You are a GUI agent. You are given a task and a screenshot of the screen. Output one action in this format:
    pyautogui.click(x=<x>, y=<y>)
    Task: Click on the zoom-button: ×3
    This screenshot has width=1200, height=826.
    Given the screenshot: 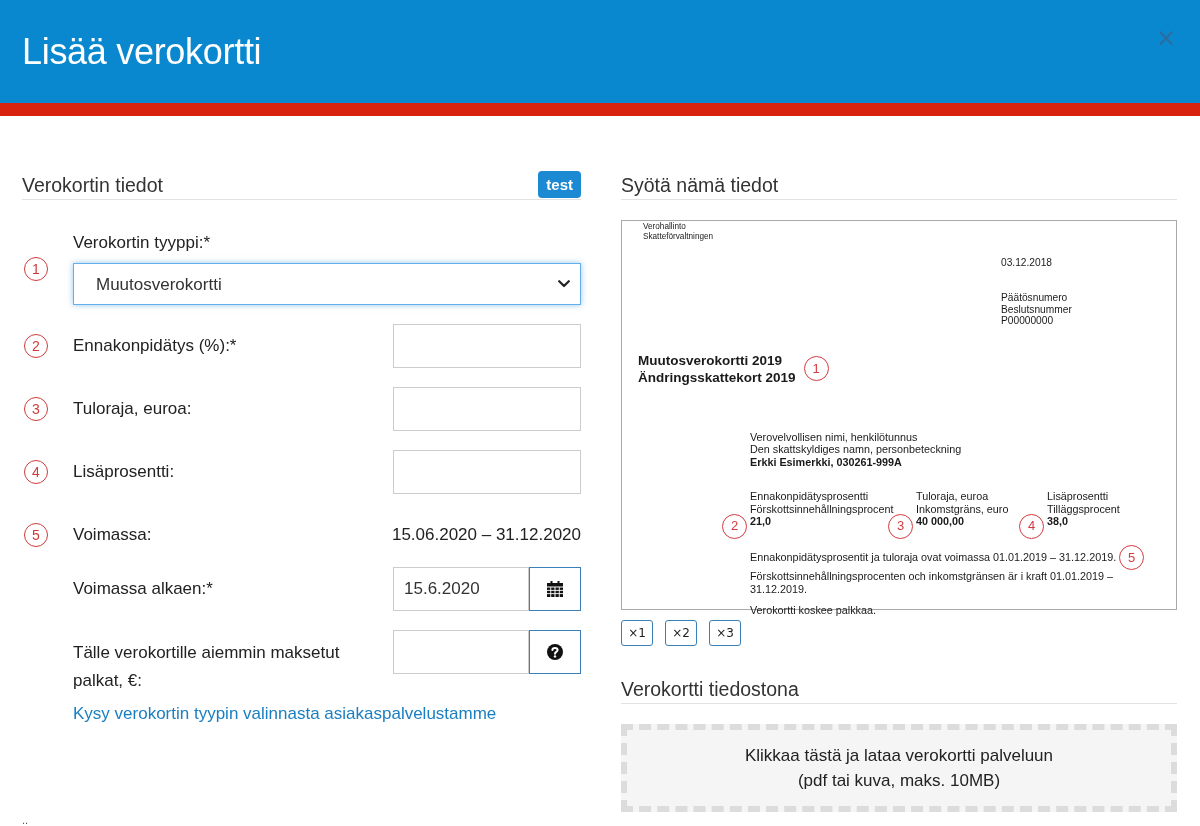 What is the action you would take?
    pyautogui.click(x=725, y=633)
    